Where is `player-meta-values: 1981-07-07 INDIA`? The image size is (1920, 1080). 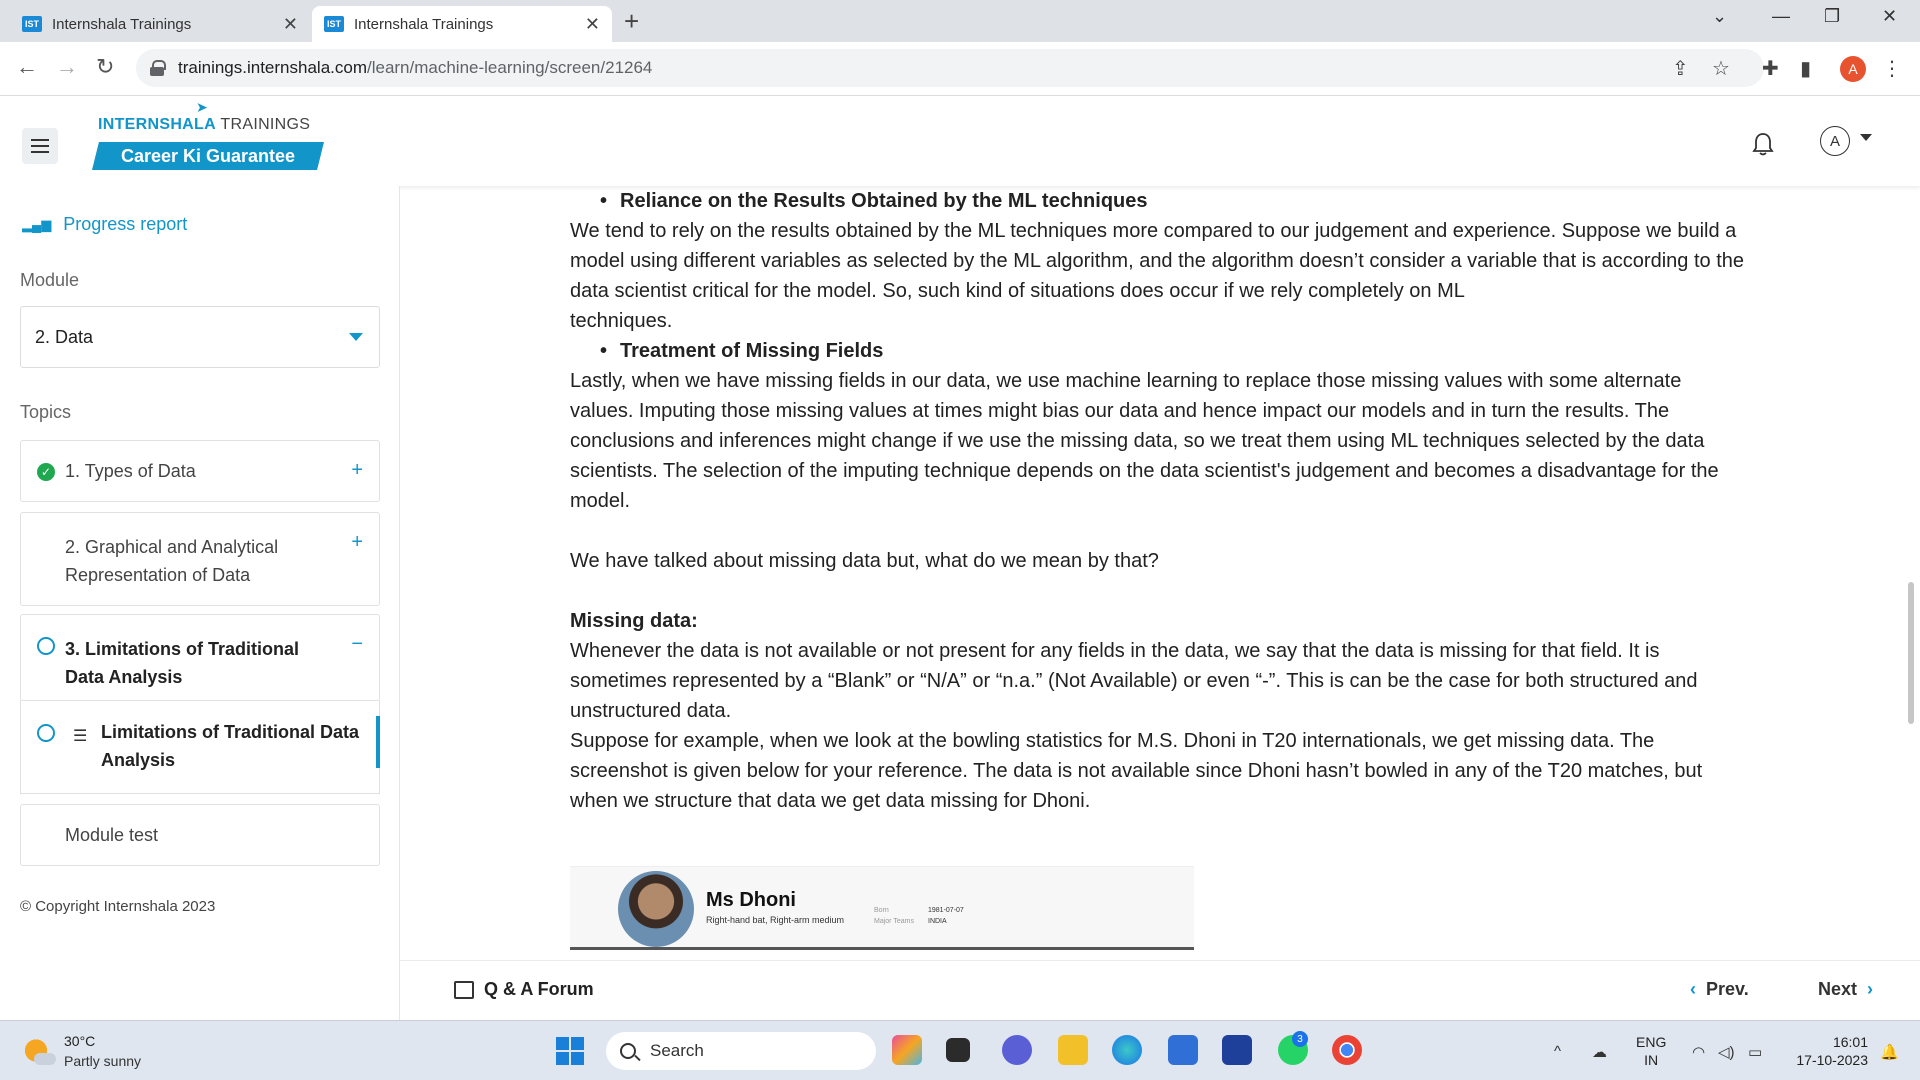
player-meta-values: 1981-07-07 INDIA is located at coordinates (946, 916).